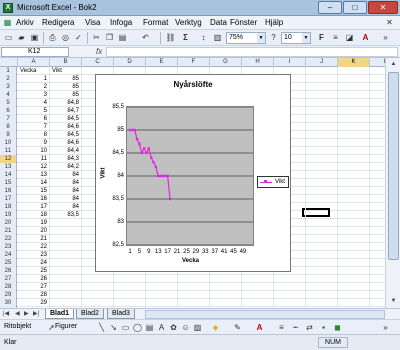 This screenshot has height=350, width=400. Describe the element at coordinates (34, 127) in the screenshot. I see `cell-a: 7` at that location.